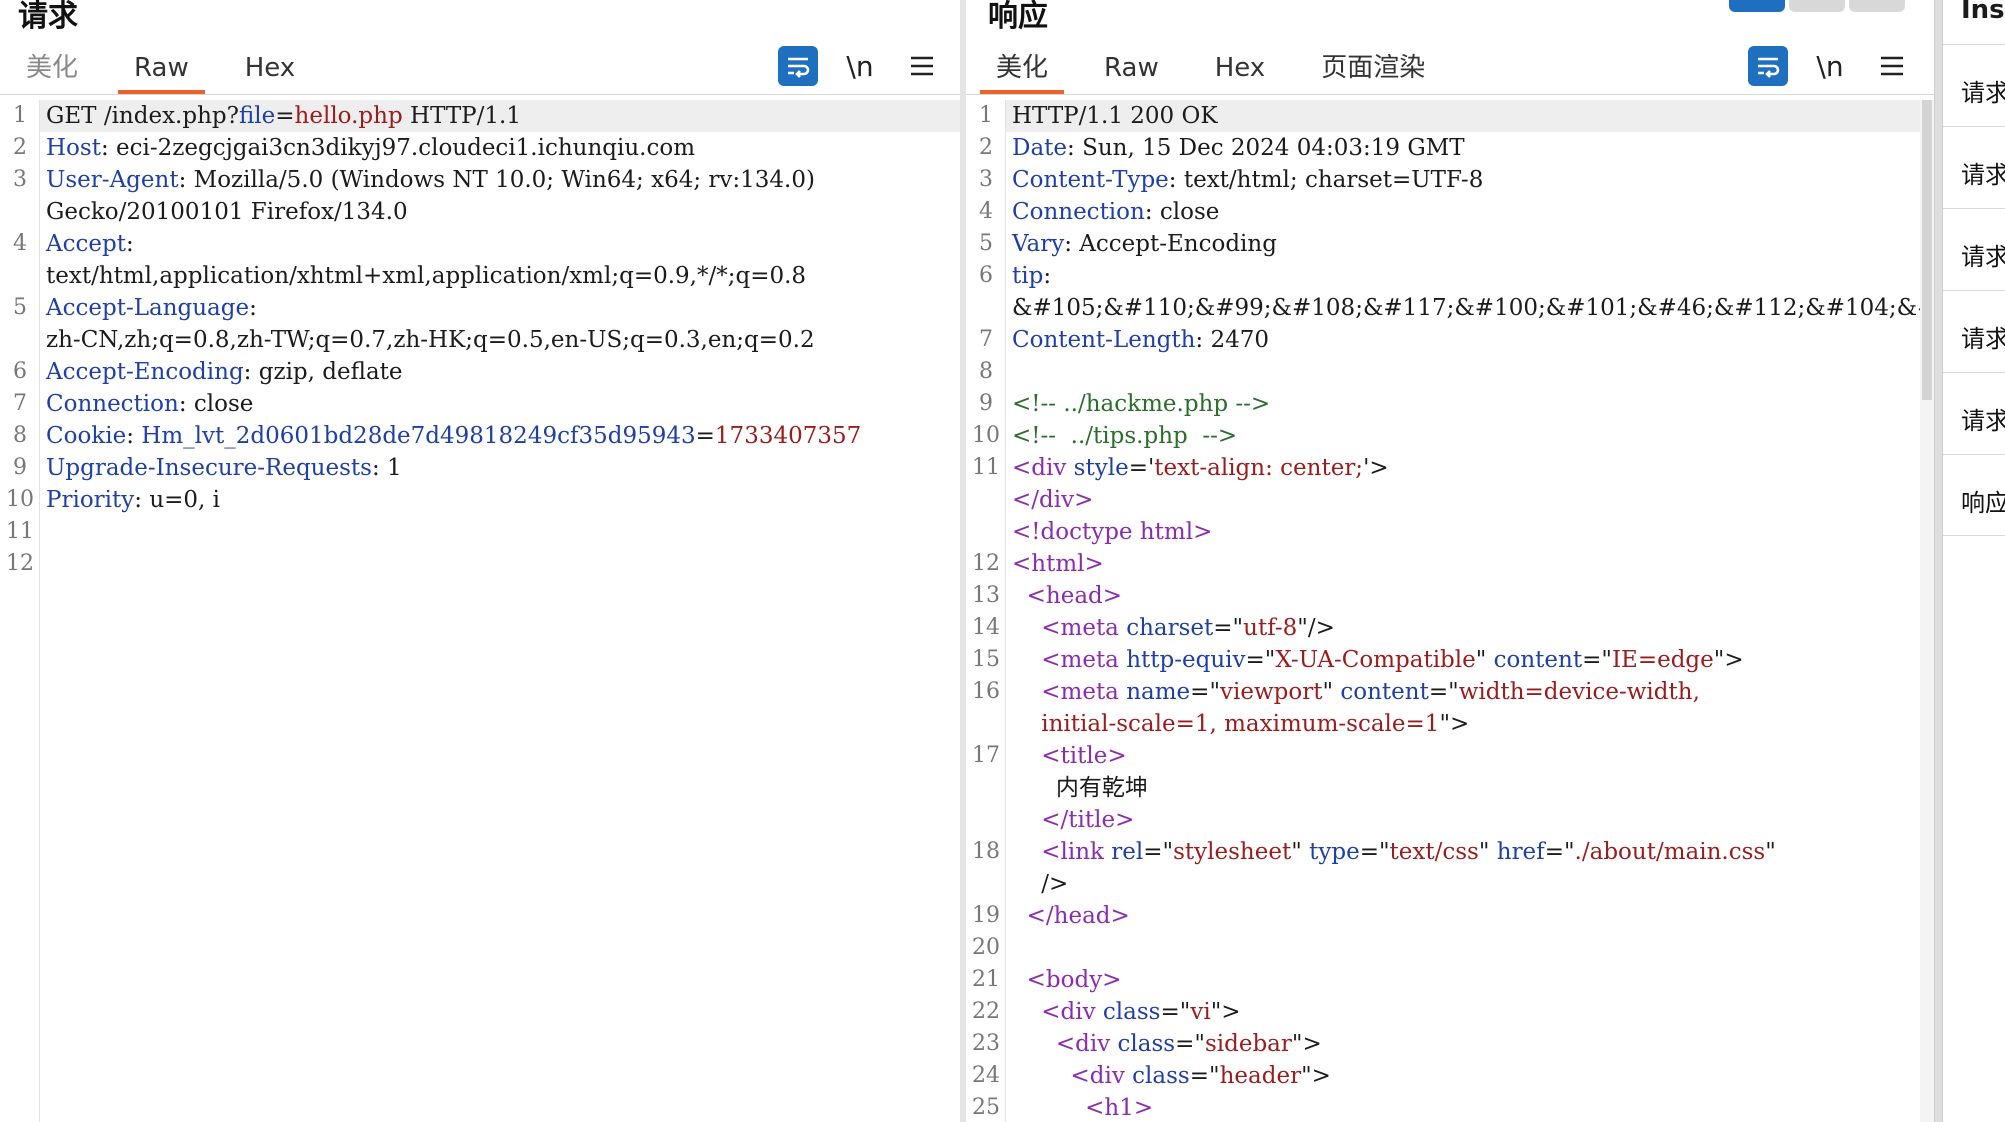 The image size is (2005, 1122). I want to click on request-newline-button: \n, so click(860, 66).